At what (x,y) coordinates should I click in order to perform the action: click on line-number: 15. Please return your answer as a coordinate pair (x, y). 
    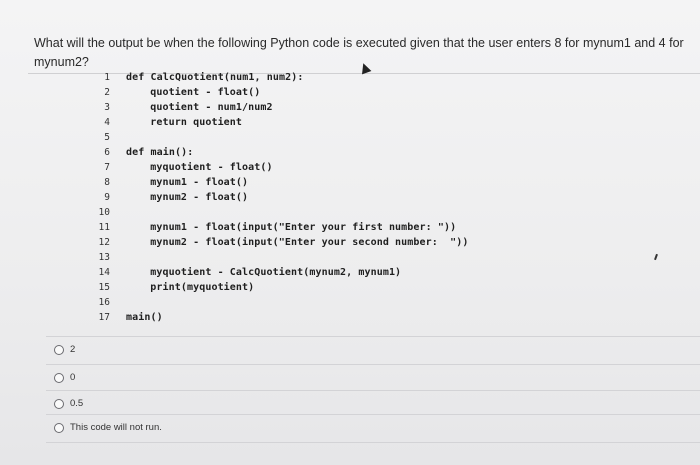
    Looking at the image, I should click on (104, 287).